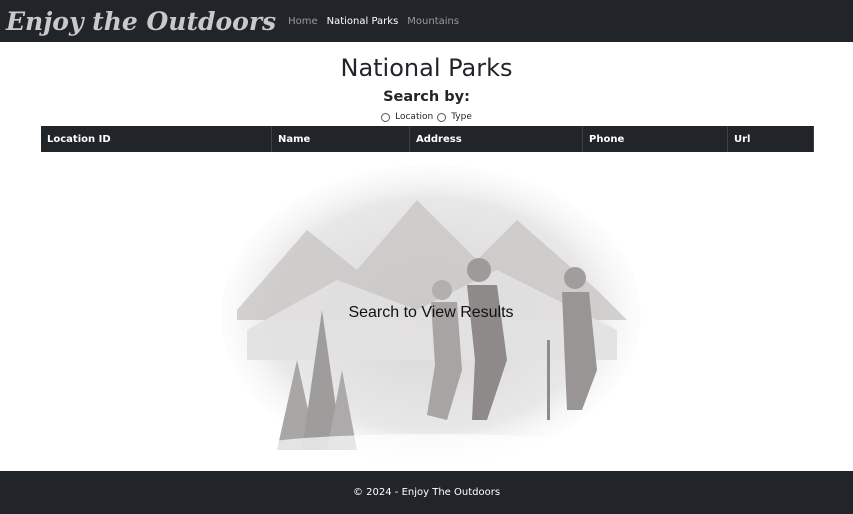  I want to click on brand-logo: Enjoy the Outdoors, so click(141, 21).